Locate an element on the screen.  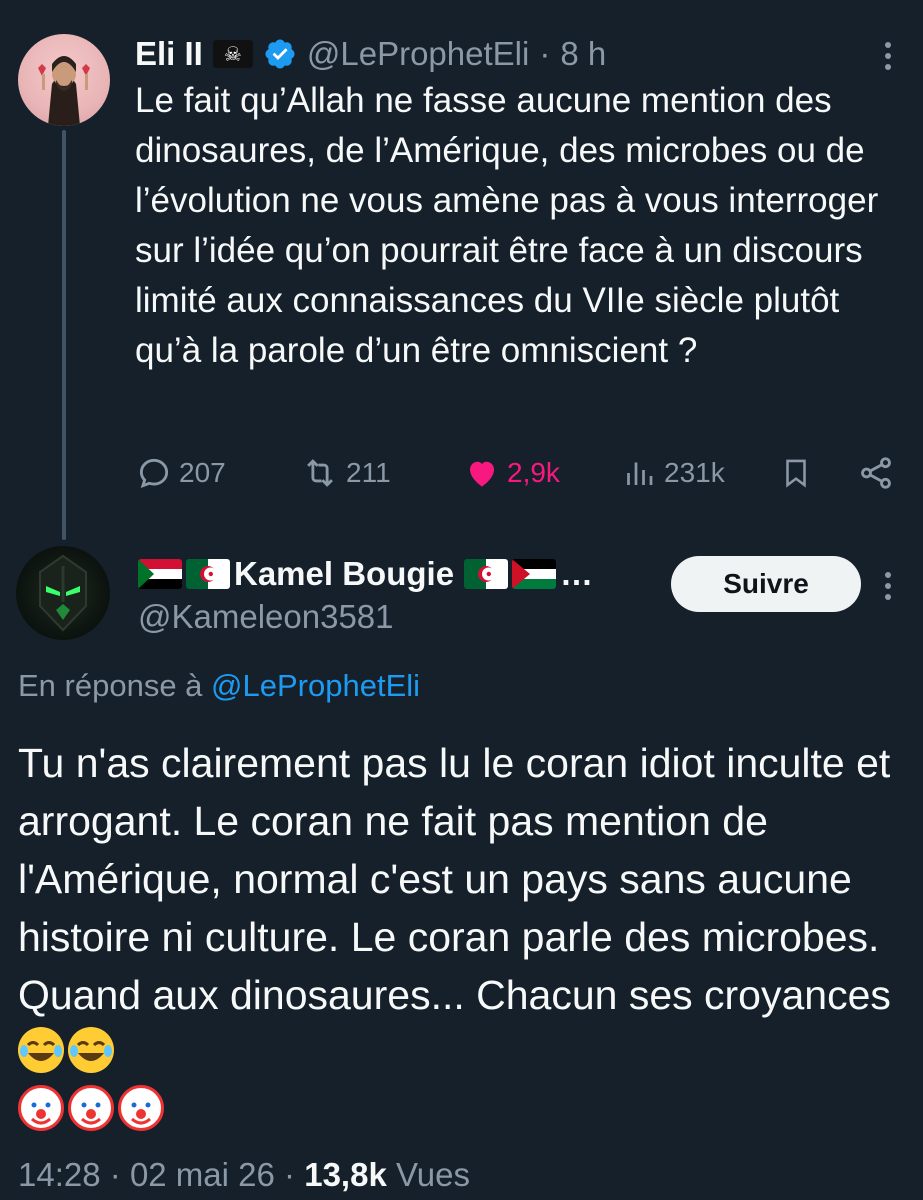
handle: @LeProphetEli is located at coordinates (418, 54).